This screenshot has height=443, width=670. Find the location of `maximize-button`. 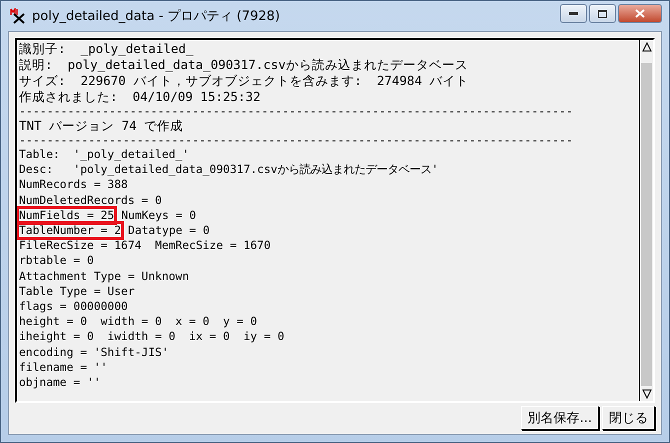

maximize-button is located at coordinates (602, 13).